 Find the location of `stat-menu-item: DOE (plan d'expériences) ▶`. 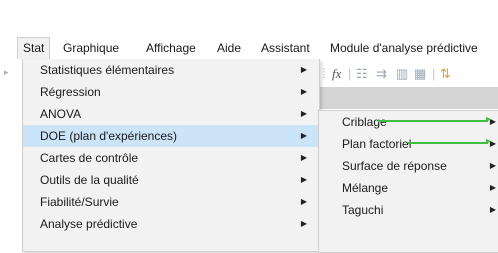

stat-menu-item: DOE (plan d'expériences) ▶ is located at coordinates (171, 136).